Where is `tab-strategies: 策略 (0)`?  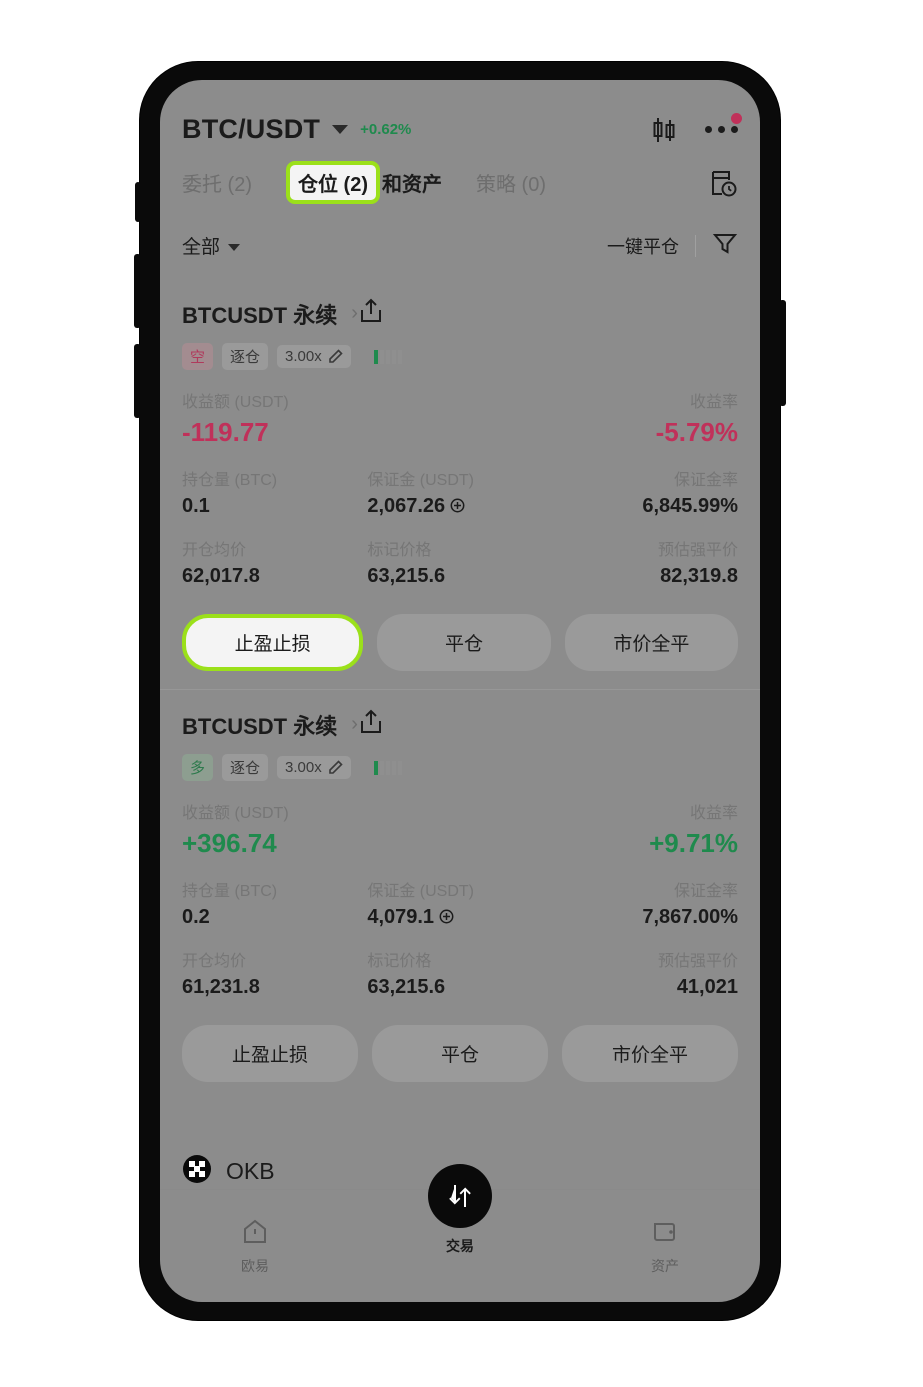
tab-strategies: 策略 (0) is located at coordinates (511, 182).